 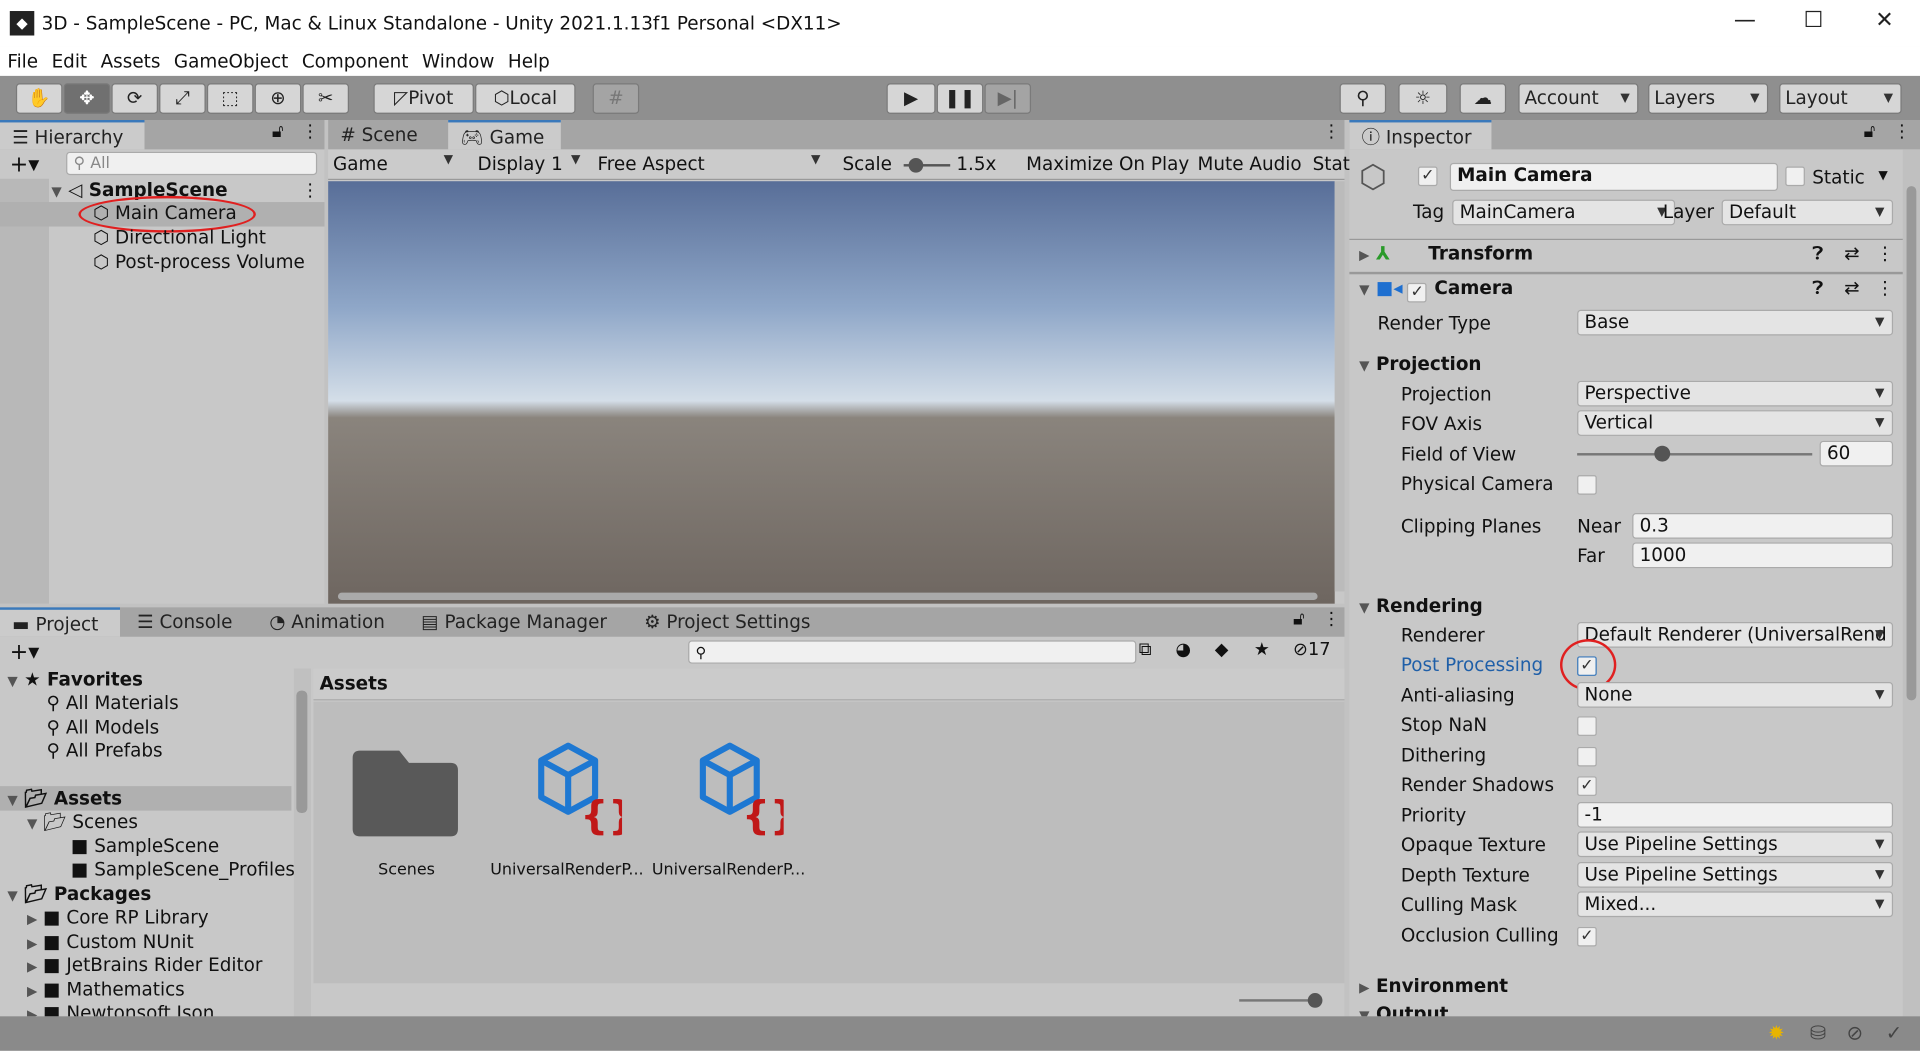 What do you see at coordinates (458, 61) in the screenshot?
I see `menu-window: Window` at bounding box center [458, 61].